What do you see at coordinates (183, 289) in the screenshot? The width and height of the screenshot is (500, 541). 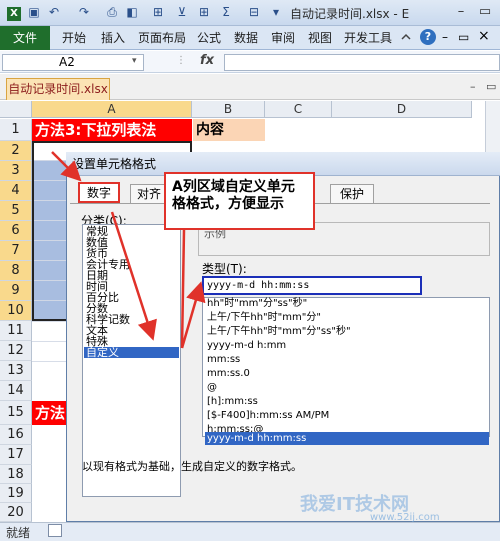 I see `arrow-line-vertical` at bounding box center [183, 289].